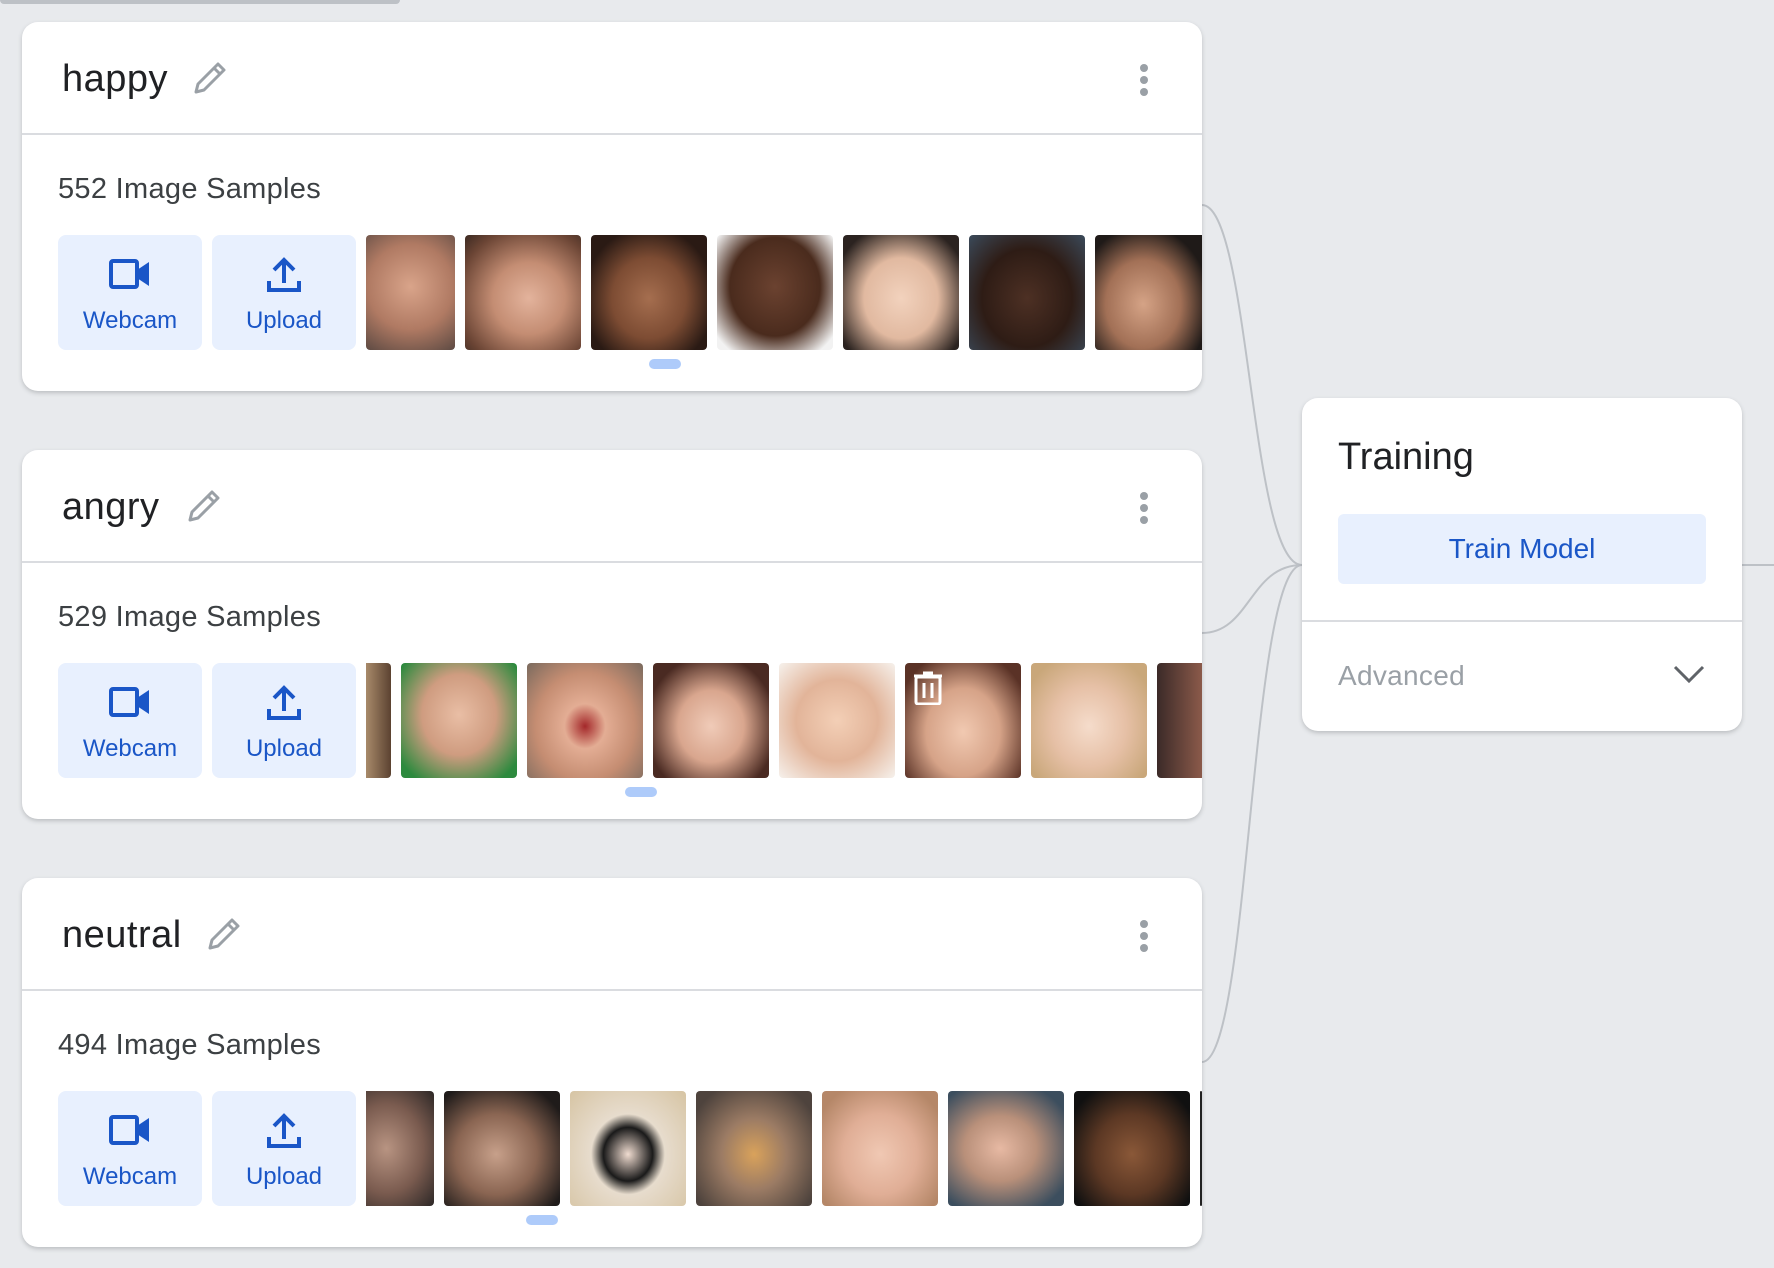 This screenshot has width=1774, height=1268. I want to click on class-card-body: 529 Image Samples Webcam Upload, so click(612, 691).